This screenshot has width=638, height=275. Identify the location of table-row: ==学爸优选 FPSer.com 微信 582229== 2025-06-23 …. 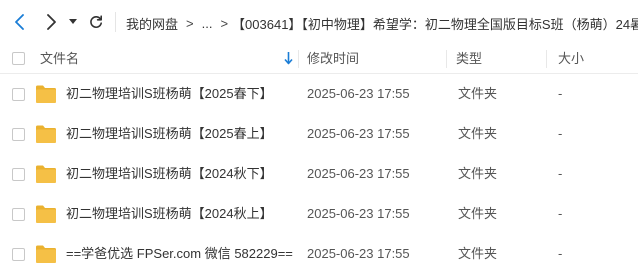
(319, 254).